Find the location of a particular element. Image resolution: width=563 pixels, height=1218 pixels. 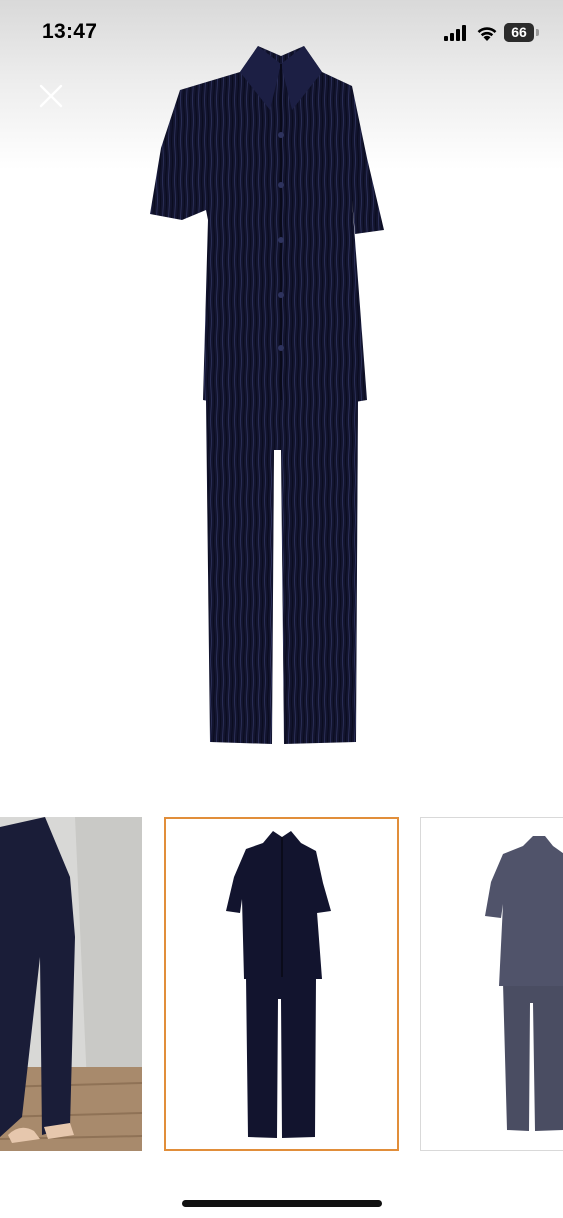

thumbnail-image-back is located at coordinates (492, 984).